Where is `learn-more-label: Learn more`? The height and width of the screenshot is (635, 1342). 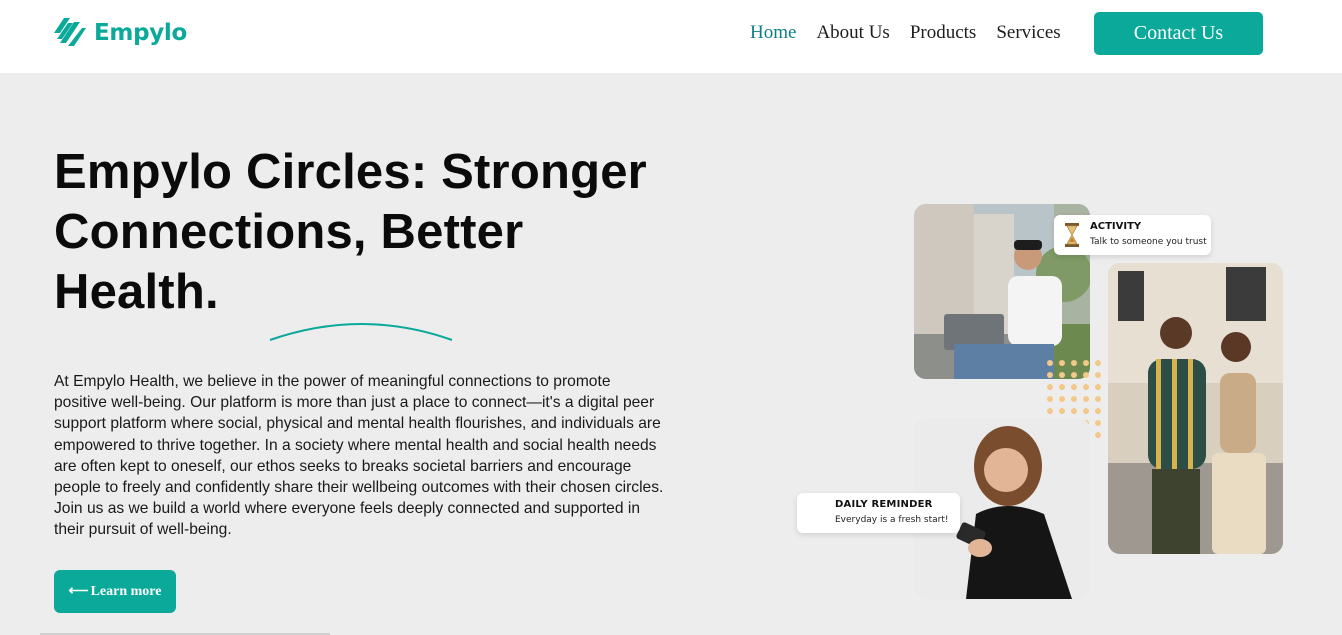 learn-more-label: Learn more is located at coordinates (126, 591).